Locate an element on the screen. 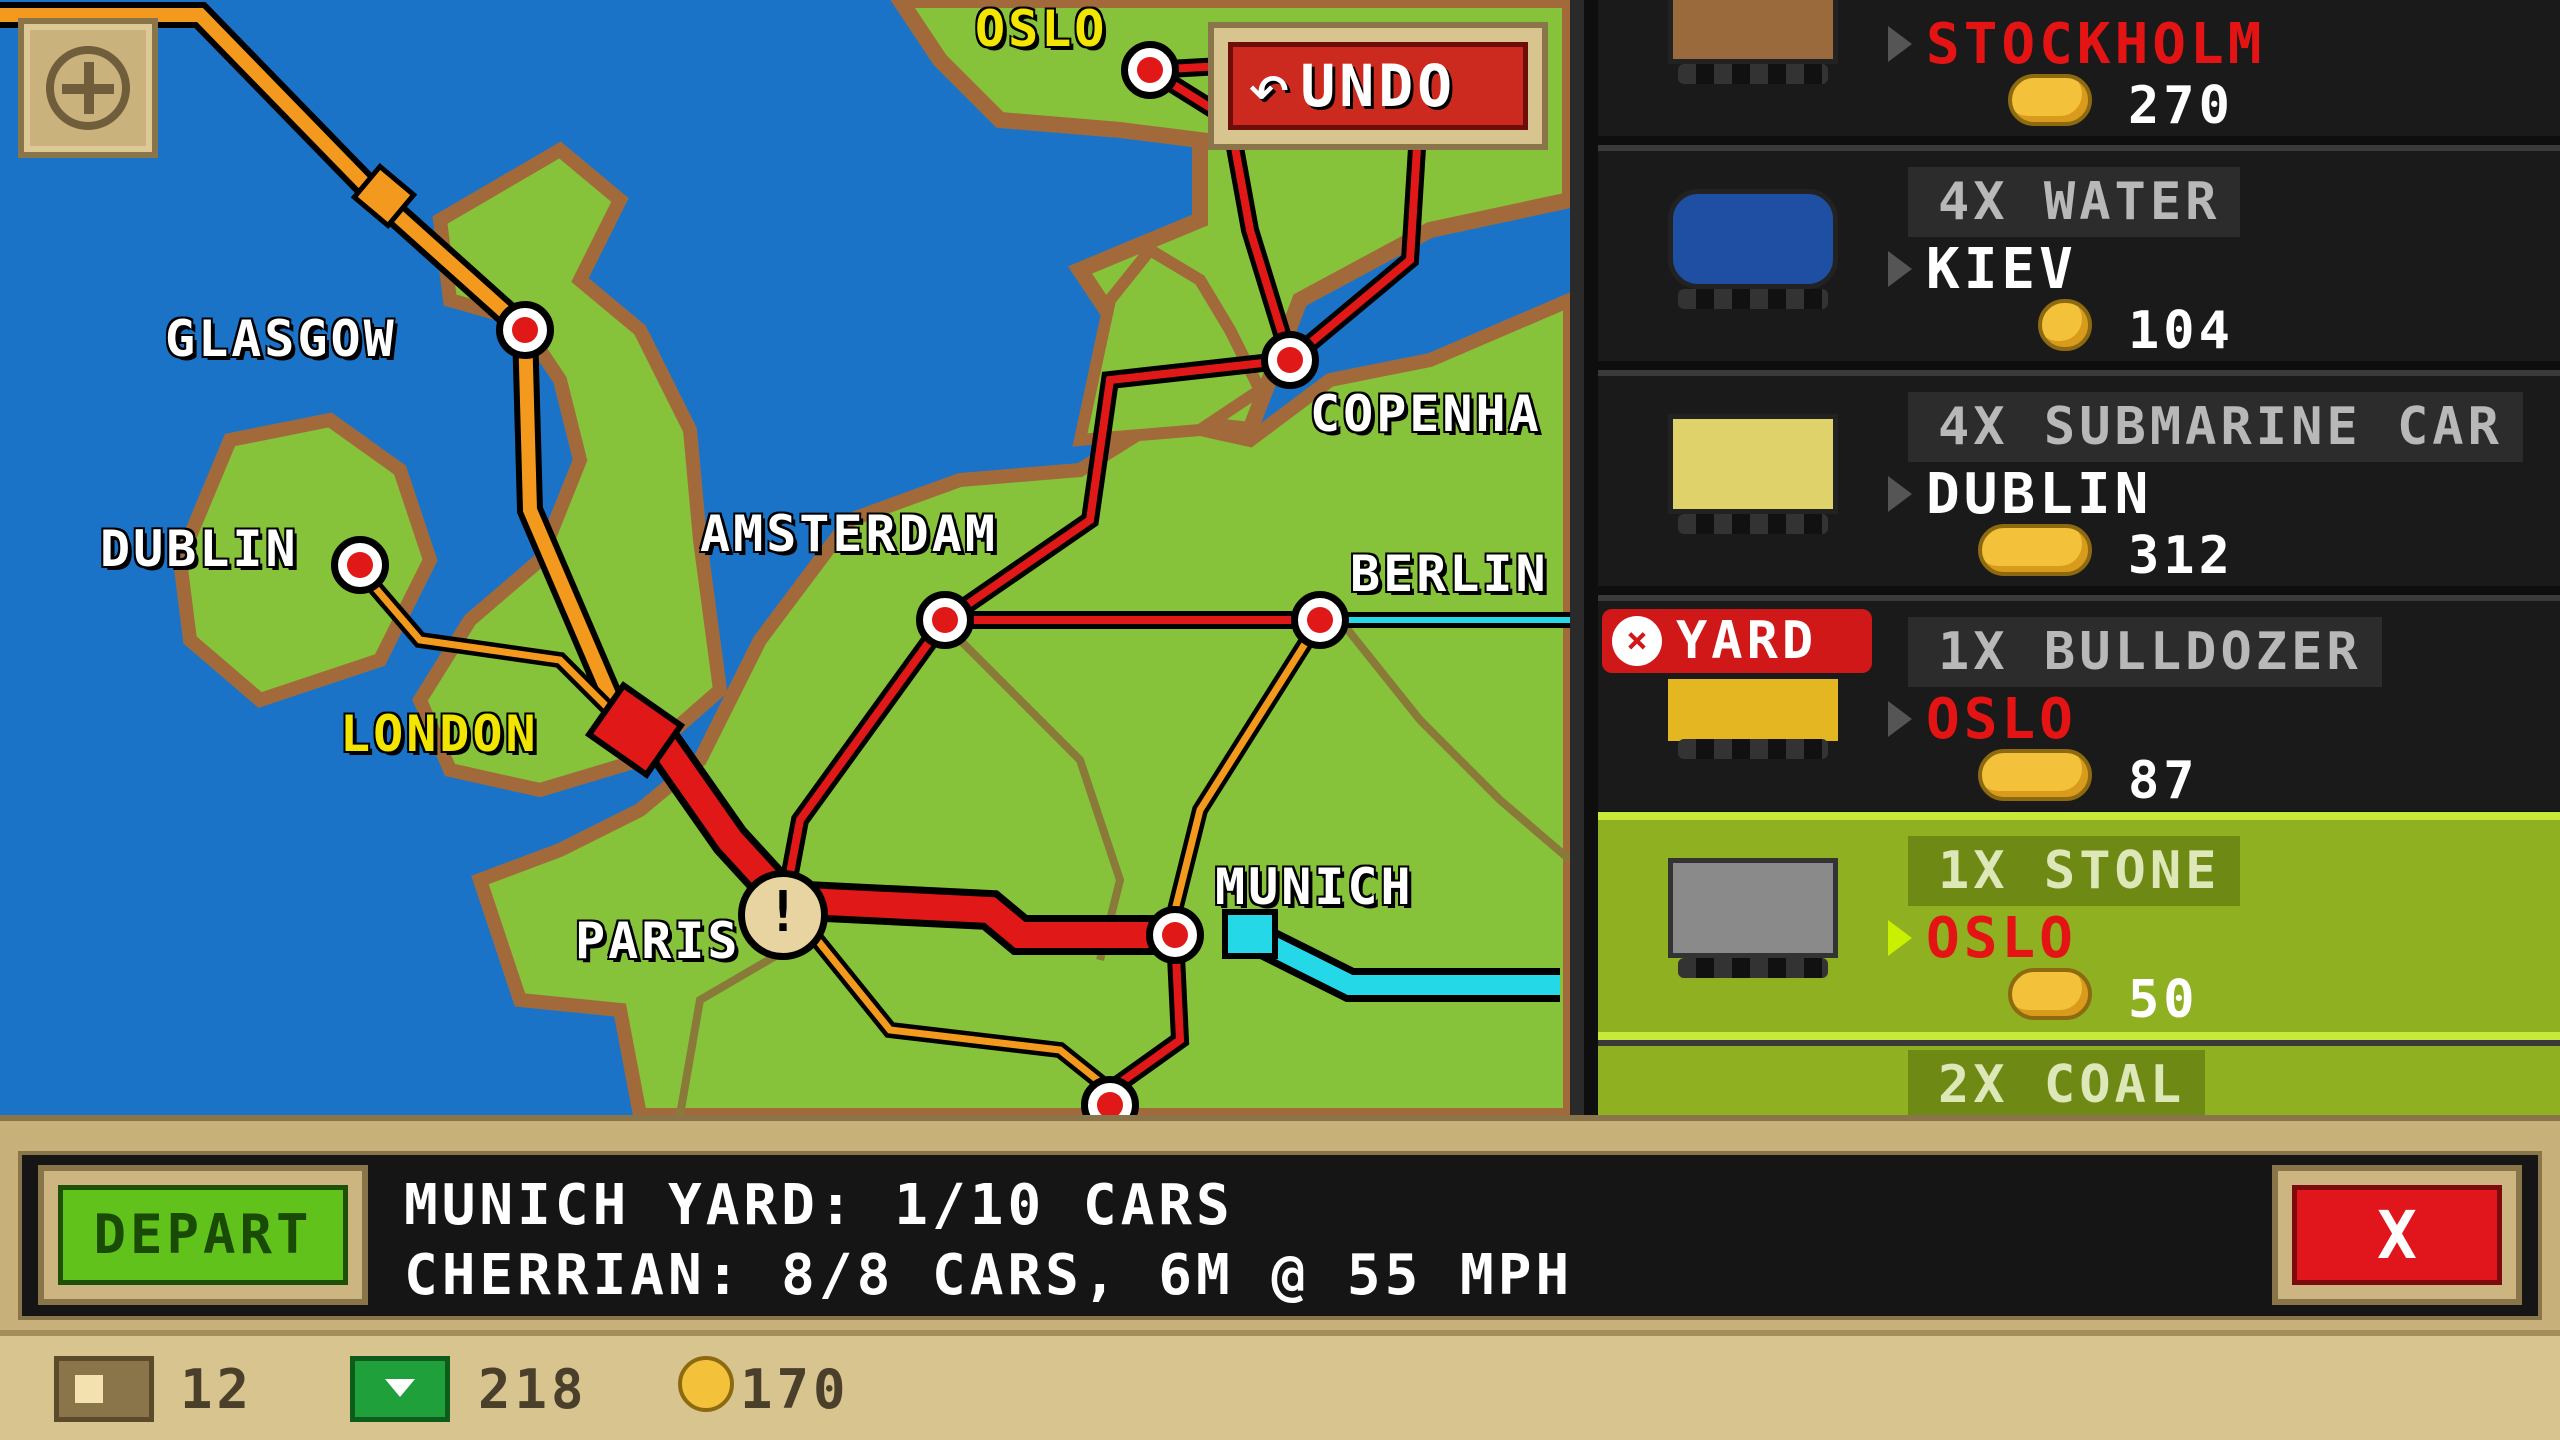 The width and height of the screenshot is (2560, 1440). yard-badge-label: YARD is located at coordinates (1747, 641).